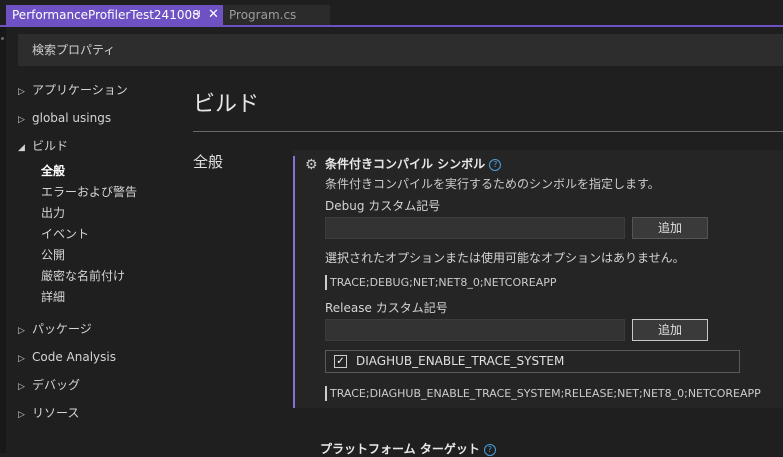 The width and height of the screenshot is (783, 457). I want to click on tab-accent-line, so click(391, 26).